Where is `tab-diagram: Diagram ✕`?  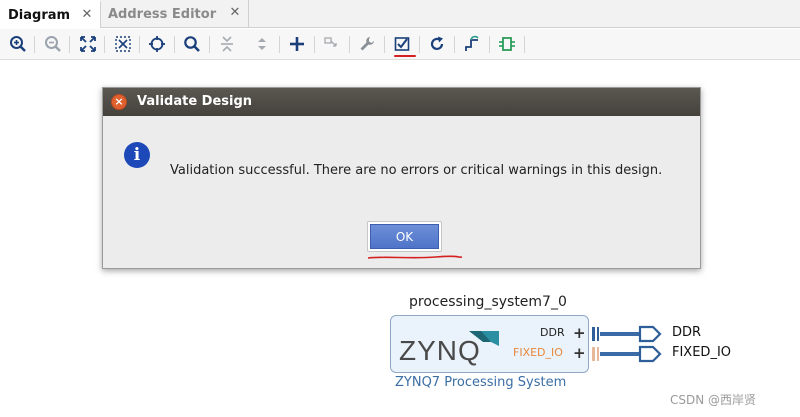
tab-diagram: Diagram ✕ is located at coordinates (50, 14).